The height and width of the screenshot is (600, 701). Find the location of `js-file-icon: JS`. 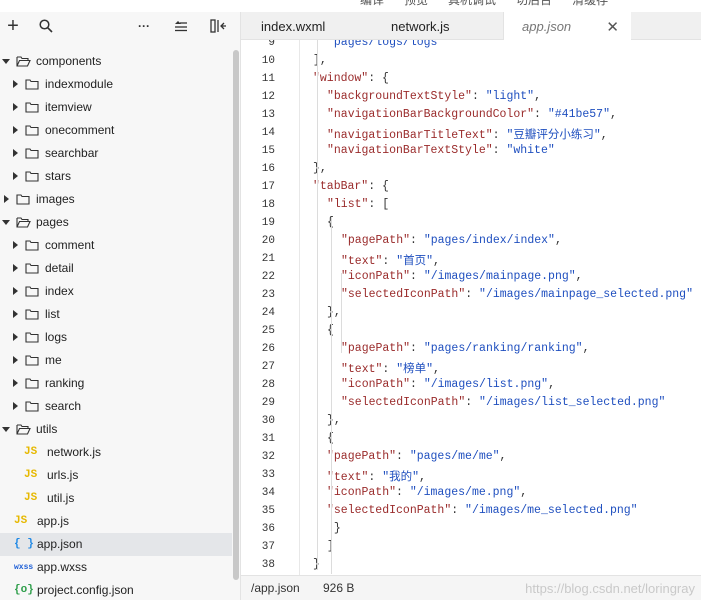

js-file-icon: JS is located at coordinates (21, 521).